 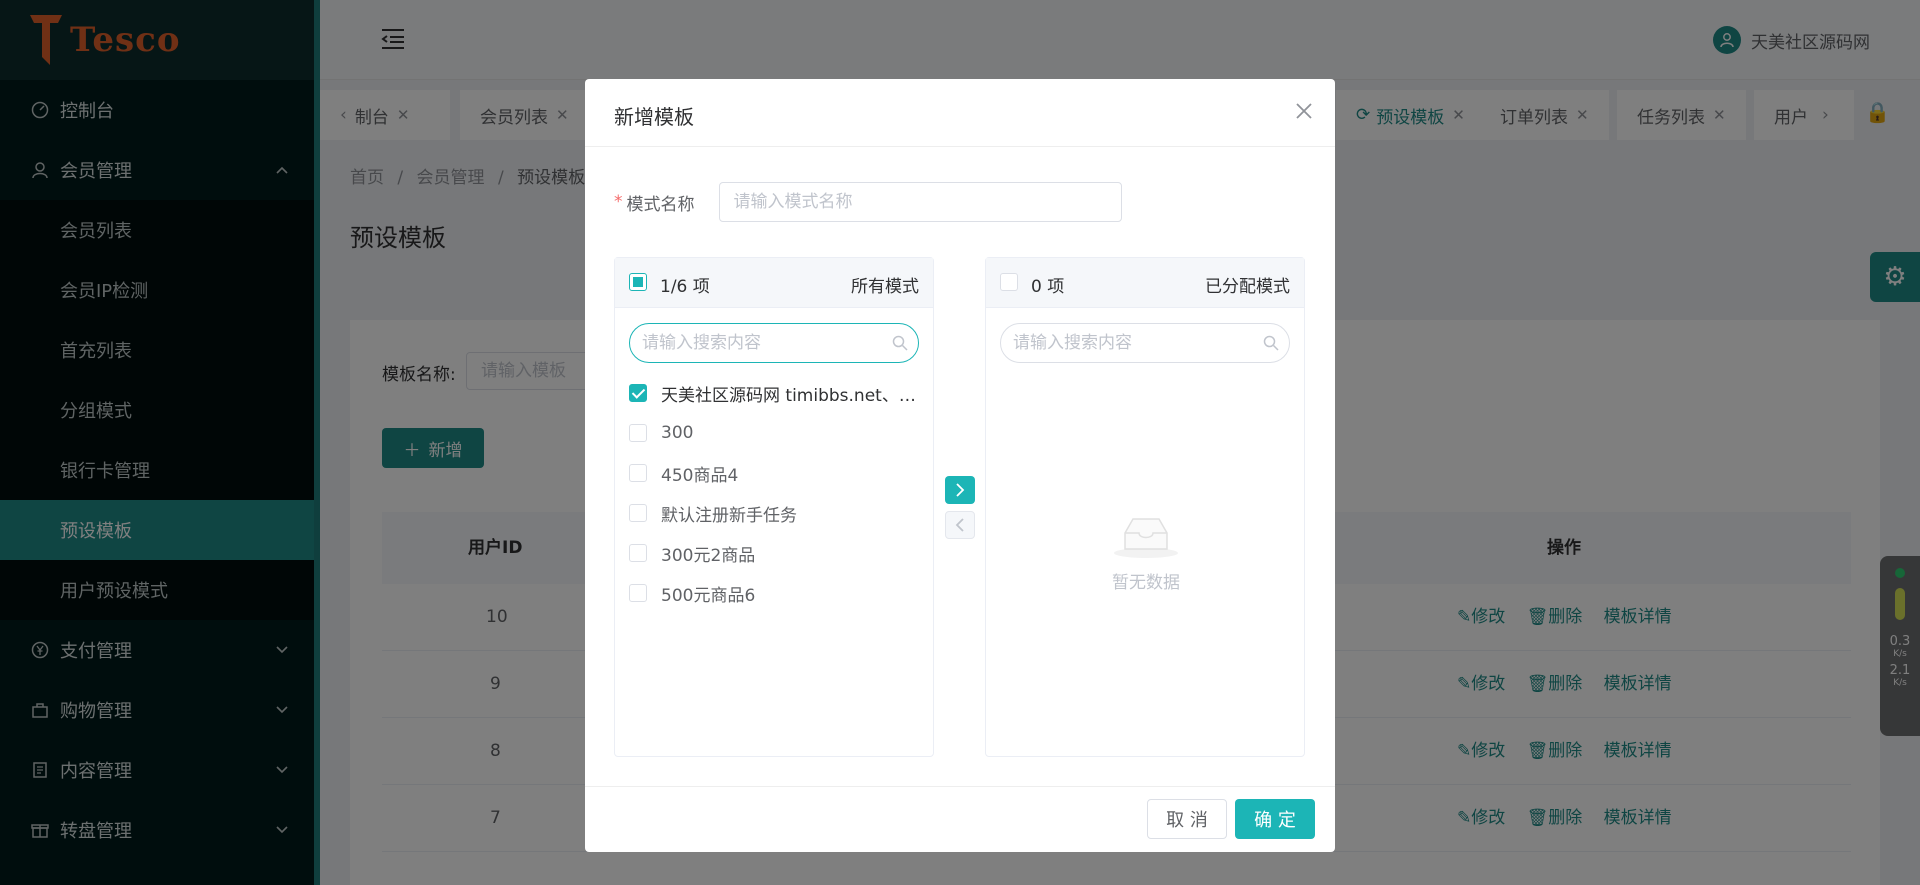 I want to click on move-right-button, so click(x=960, y=490).